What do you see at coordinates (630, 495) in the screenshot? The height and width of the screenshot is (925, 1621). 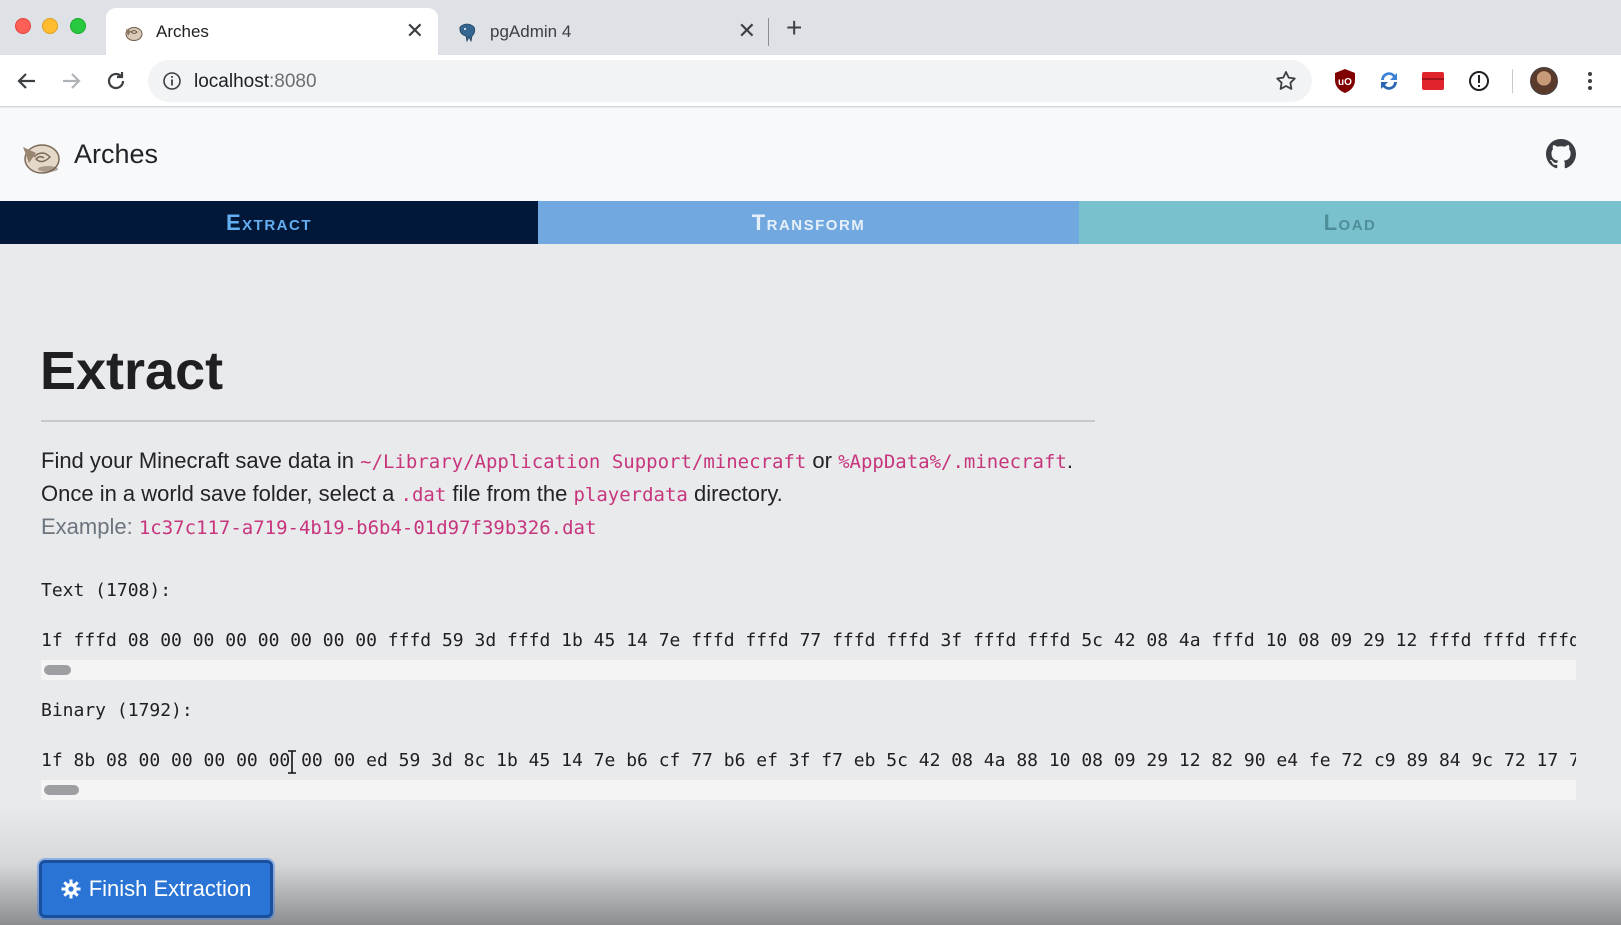 I see `directory-code: playerdata` at bounding box center [630, 495].